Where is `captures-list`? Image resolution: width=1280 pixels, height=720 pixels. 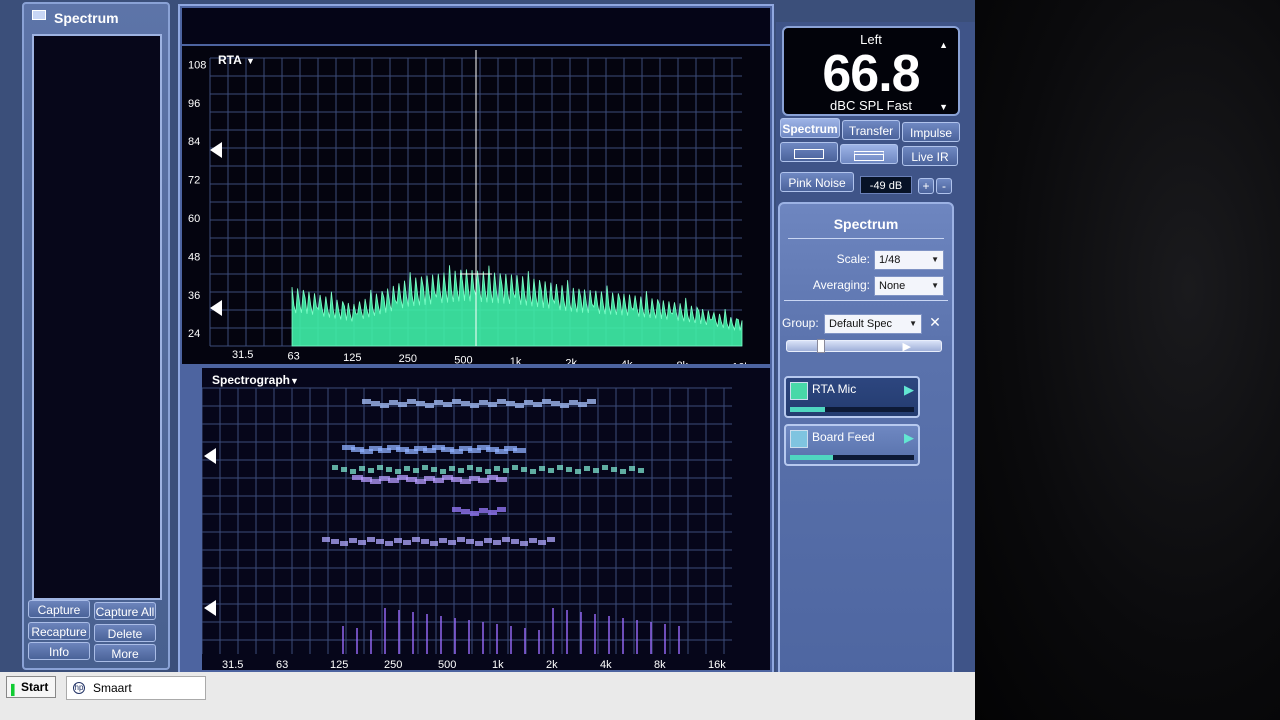
captures-list is located at coordinates (97, 317).